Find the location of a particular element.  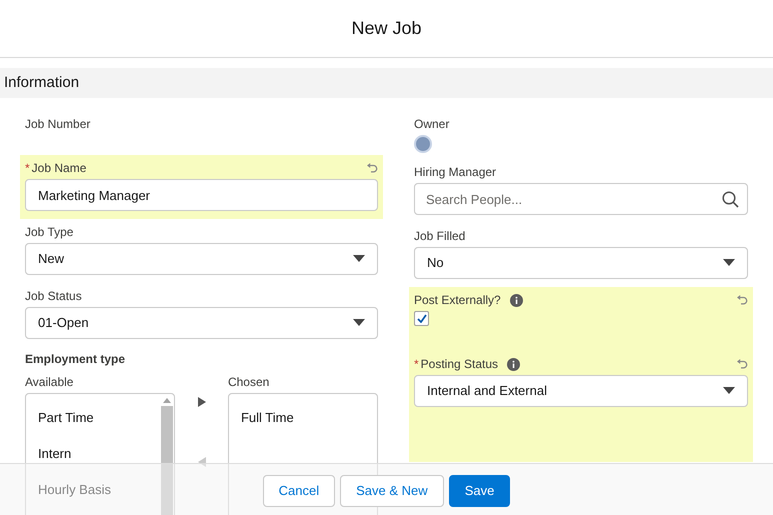

avatar-icon is located at coordinates (423, 144).